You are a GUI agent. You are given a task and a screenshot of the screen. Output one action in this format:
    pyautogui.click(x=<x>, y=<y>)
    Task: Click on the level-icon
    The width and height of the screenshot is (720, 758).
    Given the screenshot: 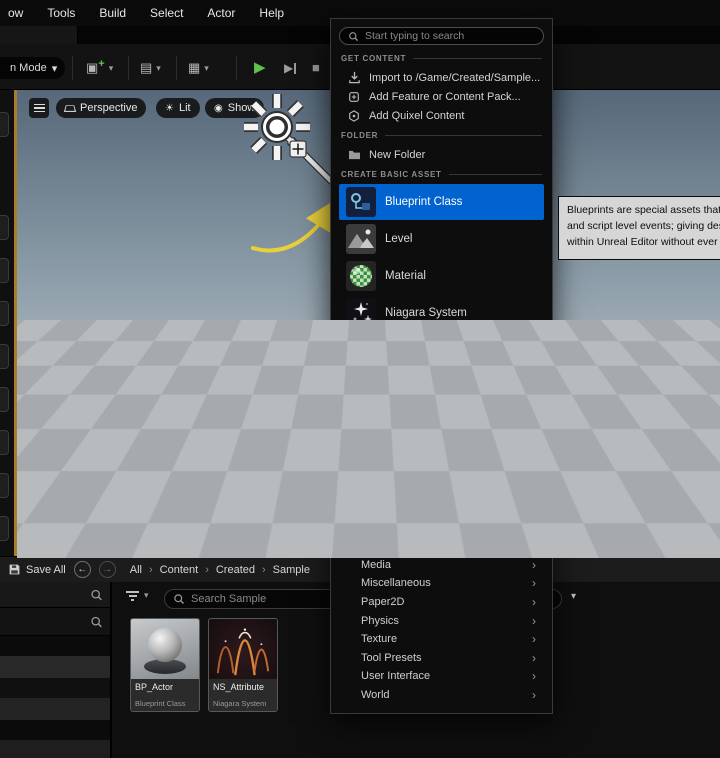 What is the action you would take?
    pyautogui.click(x=361, y=239)
    